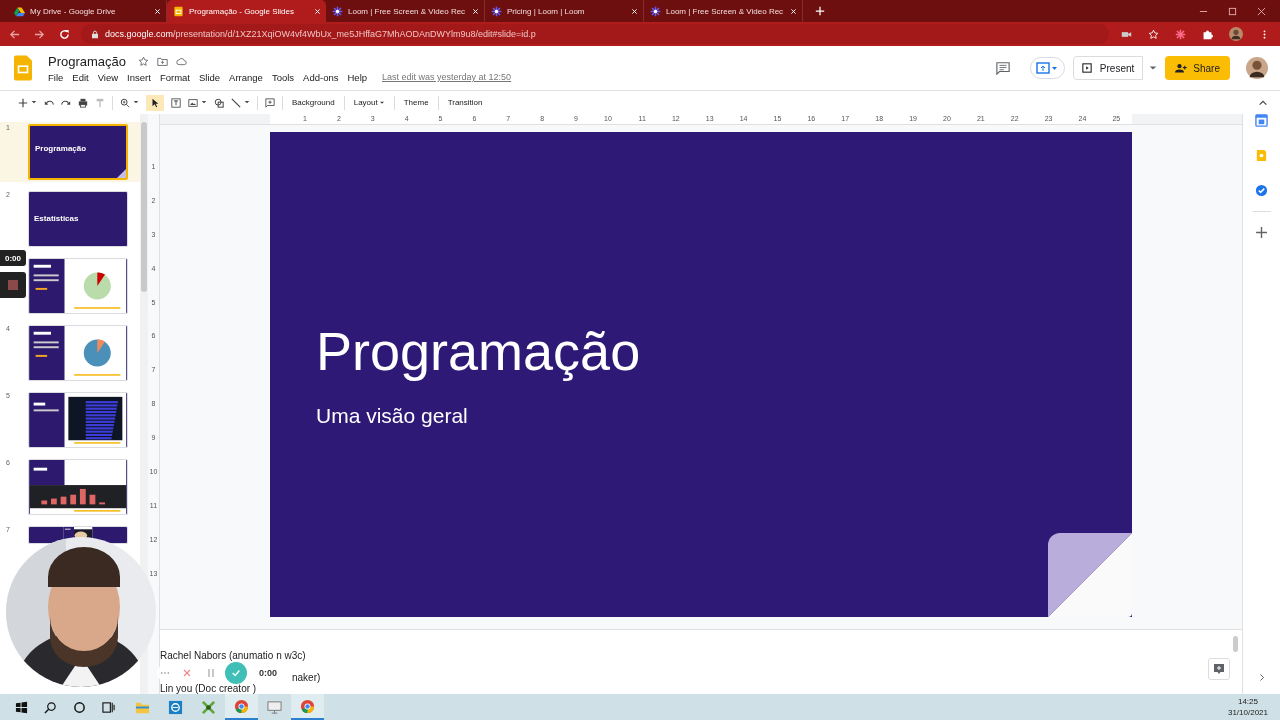  I want to click on recording-timer: 0:00, so click(13, 258).